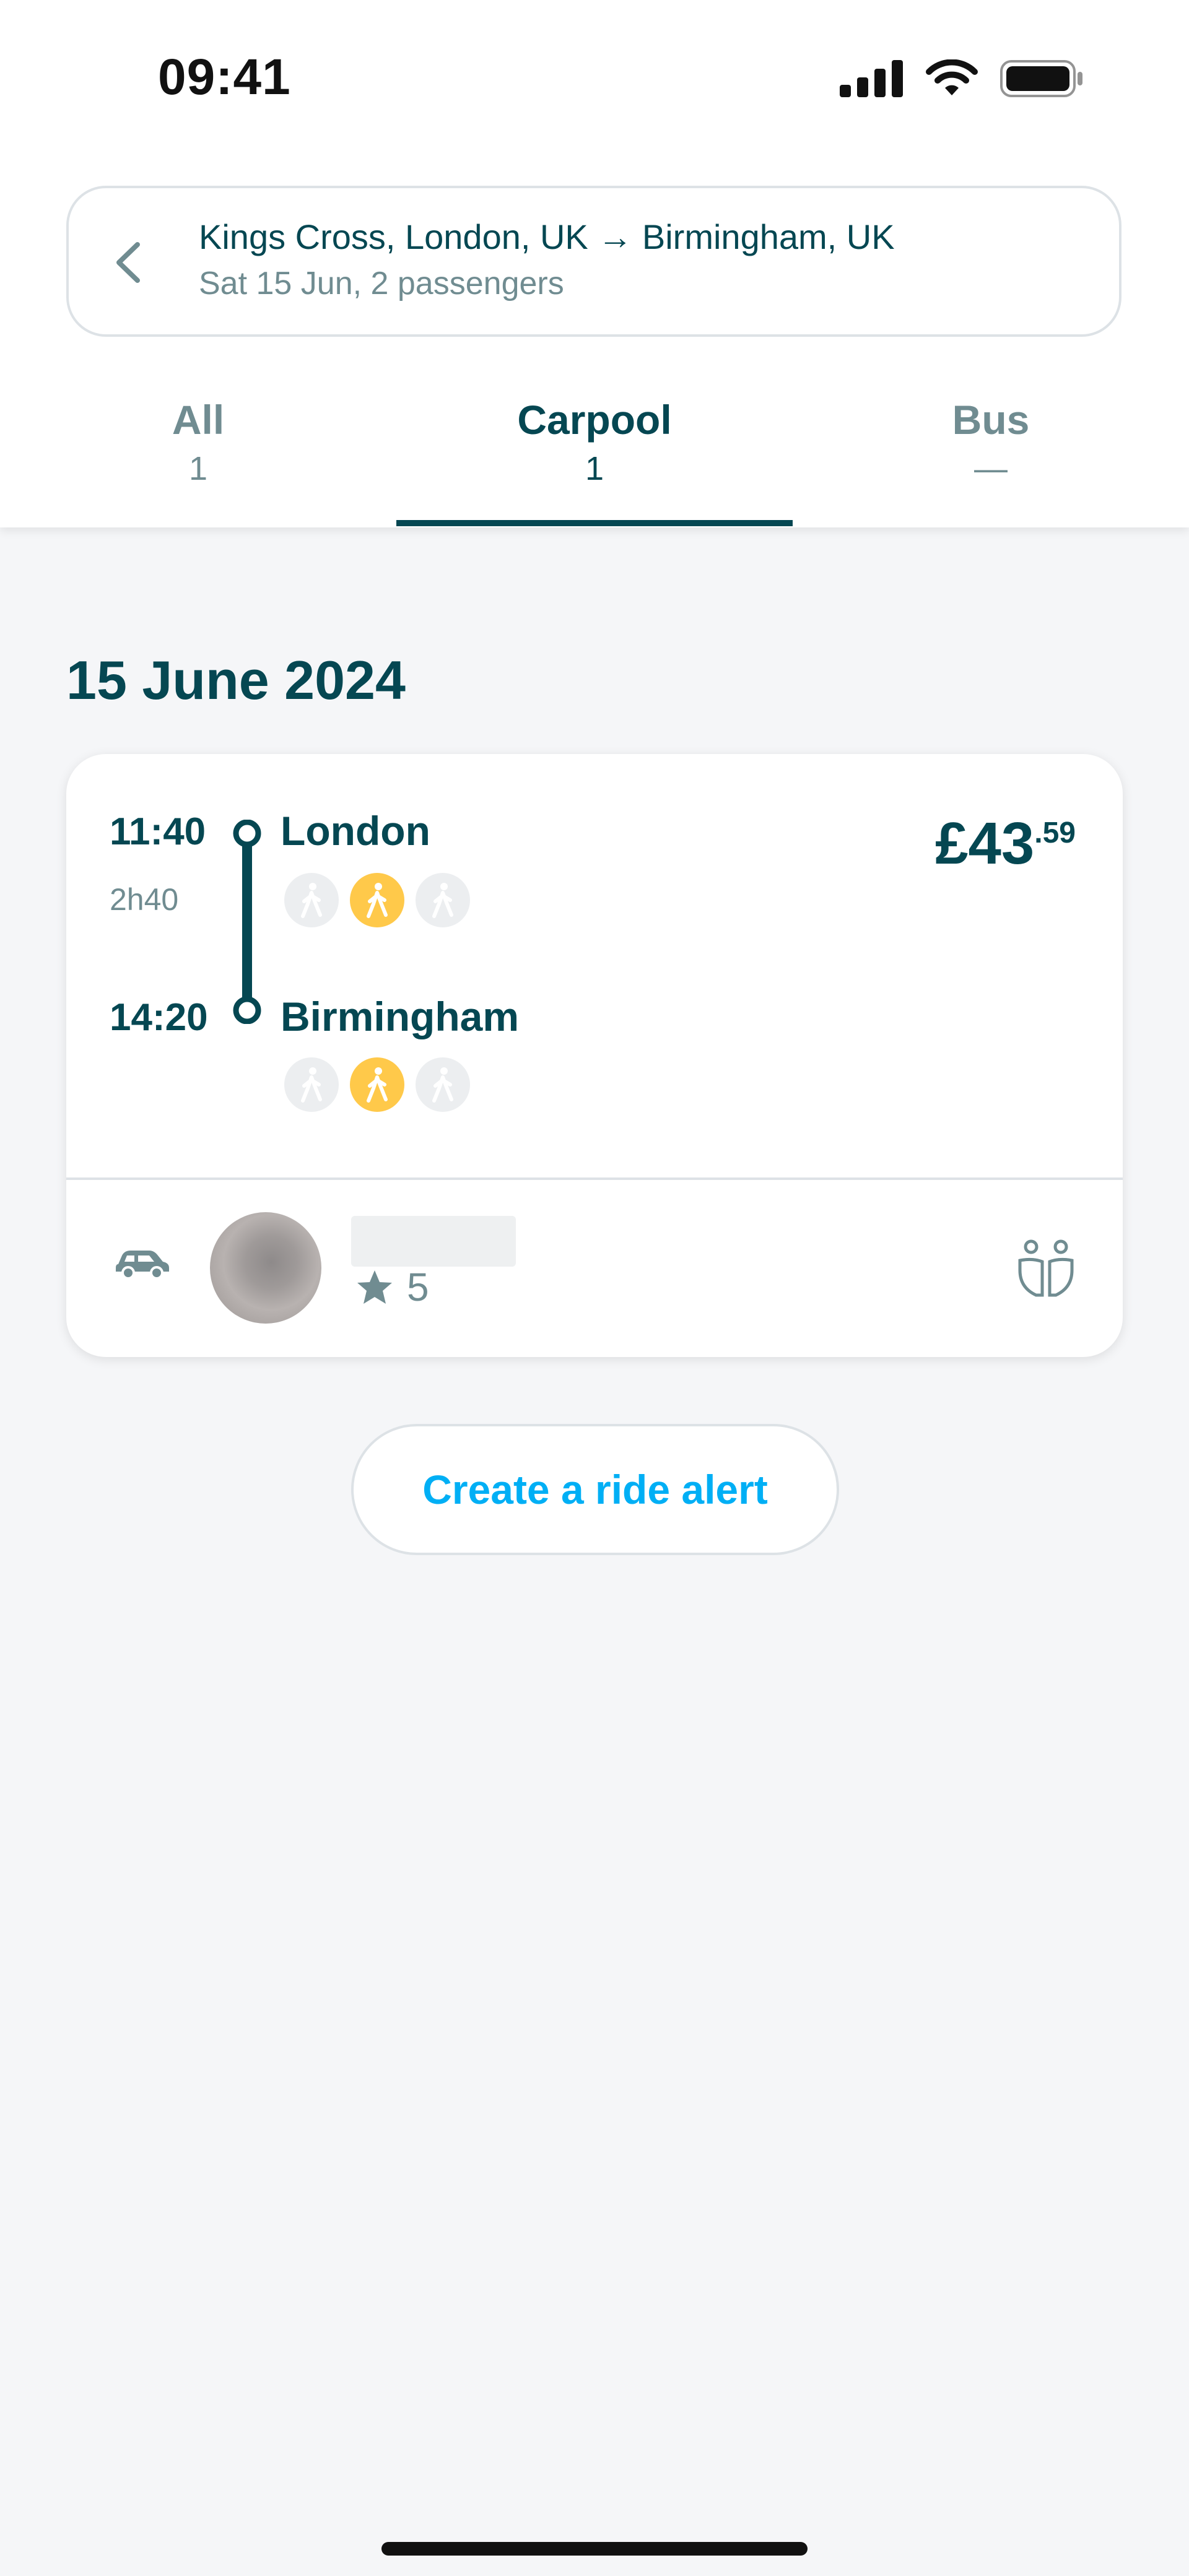  Describe the element at coordinates (159, 1017) in the screenshot. I see `arrival-time: 14:20` at that location.